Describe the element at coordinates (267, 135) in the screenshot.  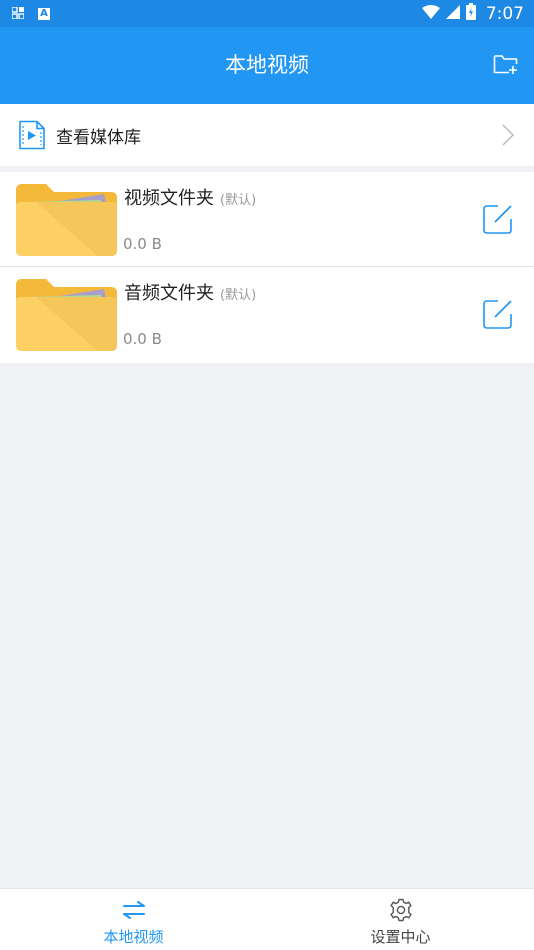
I see `media-library-row: 查看媒体库` at that location.